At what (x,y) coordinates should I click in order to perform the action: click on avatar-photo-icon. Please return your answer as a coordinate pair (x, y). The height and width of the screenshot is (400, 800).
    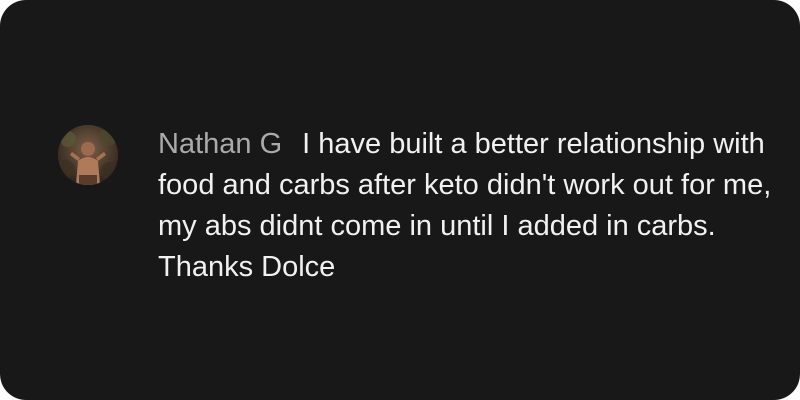
    Looking at the image, I should click on (88, 155).